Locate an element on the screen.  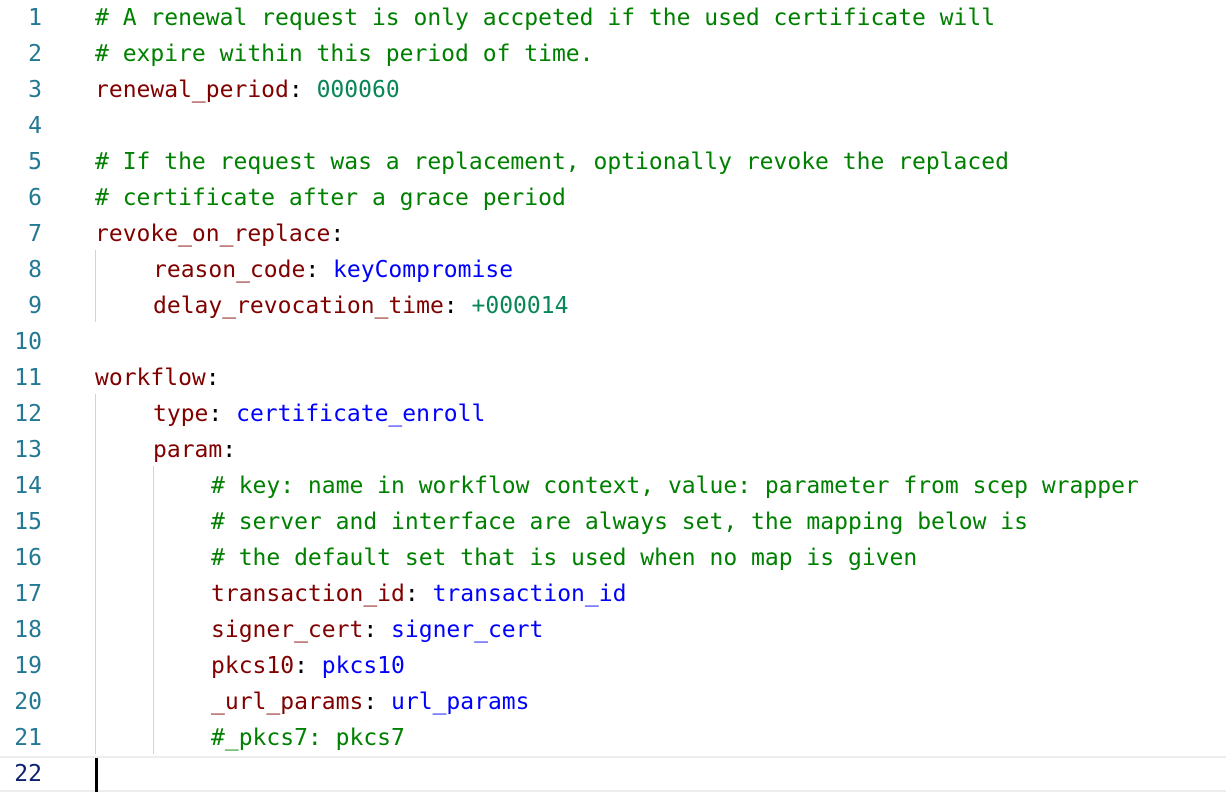
line-number: 20 is located at coordinates (28, 702).